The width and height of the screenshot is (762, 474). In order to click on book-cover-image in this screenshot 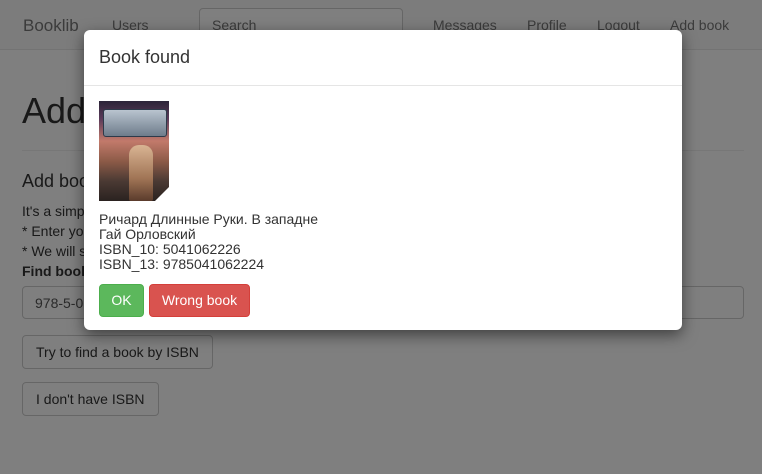, I will do `click(134, 151)`.